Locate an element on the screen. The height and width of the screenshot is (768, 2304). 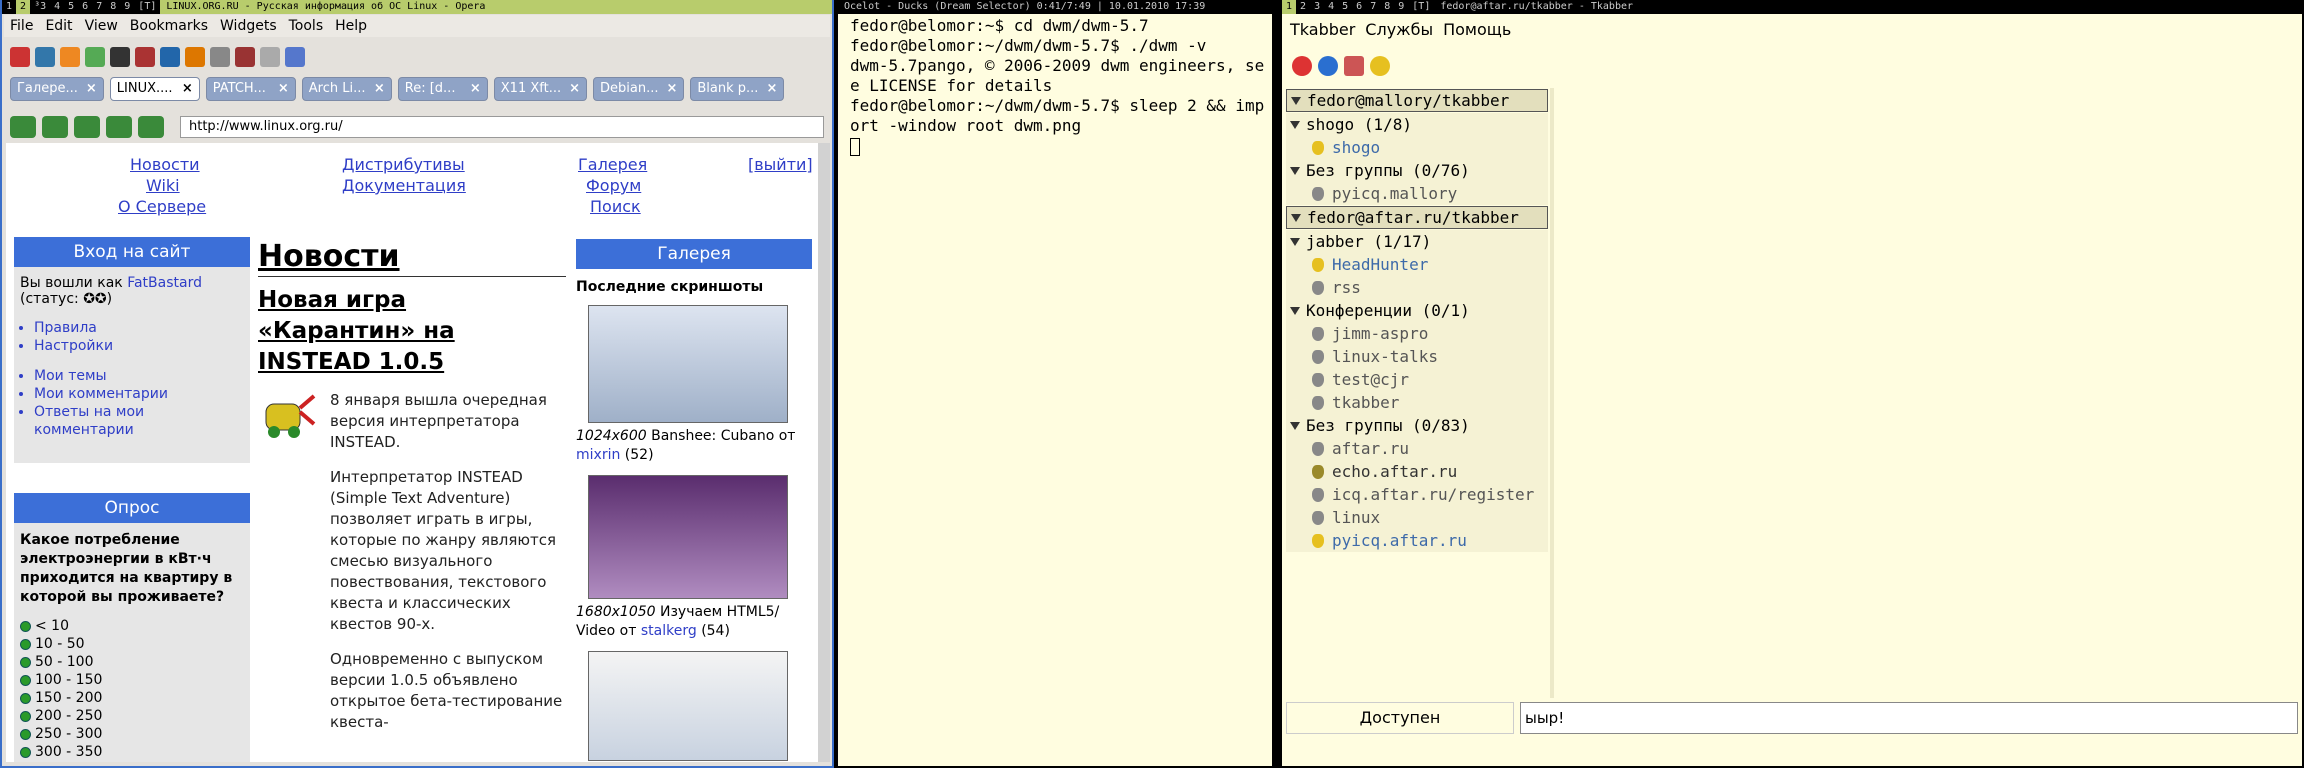
poll-option: < 10 is located at coordinates (132, 626).